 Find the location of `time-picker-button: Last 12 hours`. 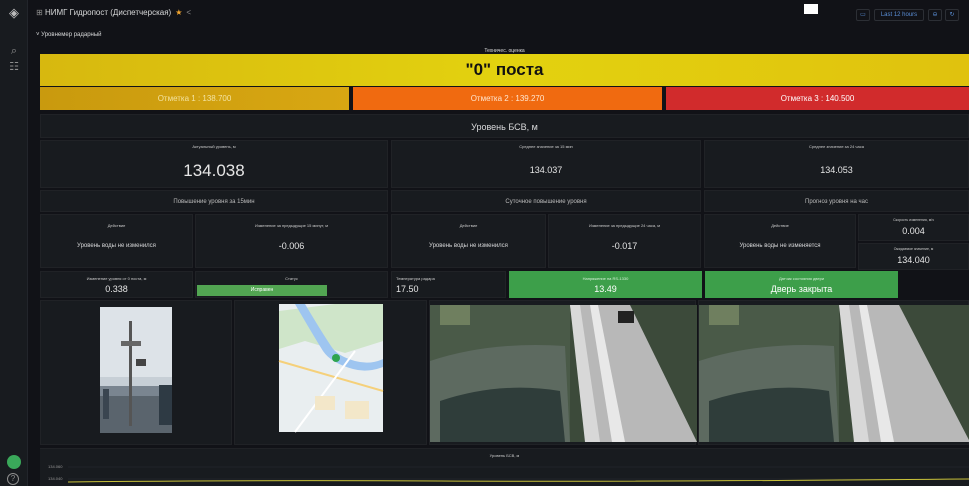

time-picker-button: Last 12 hours is located at coordinates (899, 15).